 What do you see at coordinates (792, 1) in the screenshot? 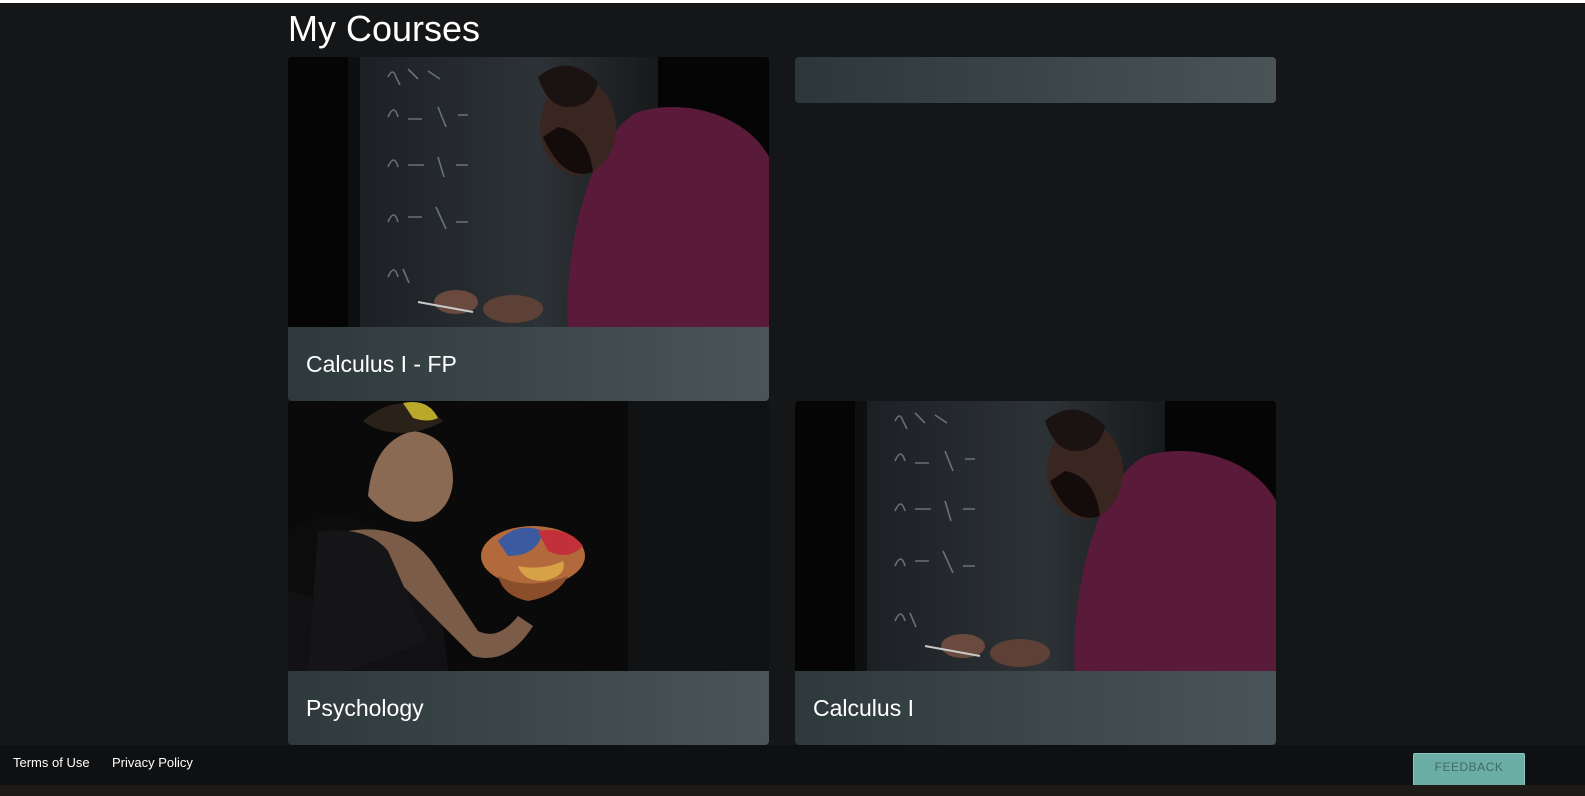
I see `top-border` at bounding box center [792, 1].